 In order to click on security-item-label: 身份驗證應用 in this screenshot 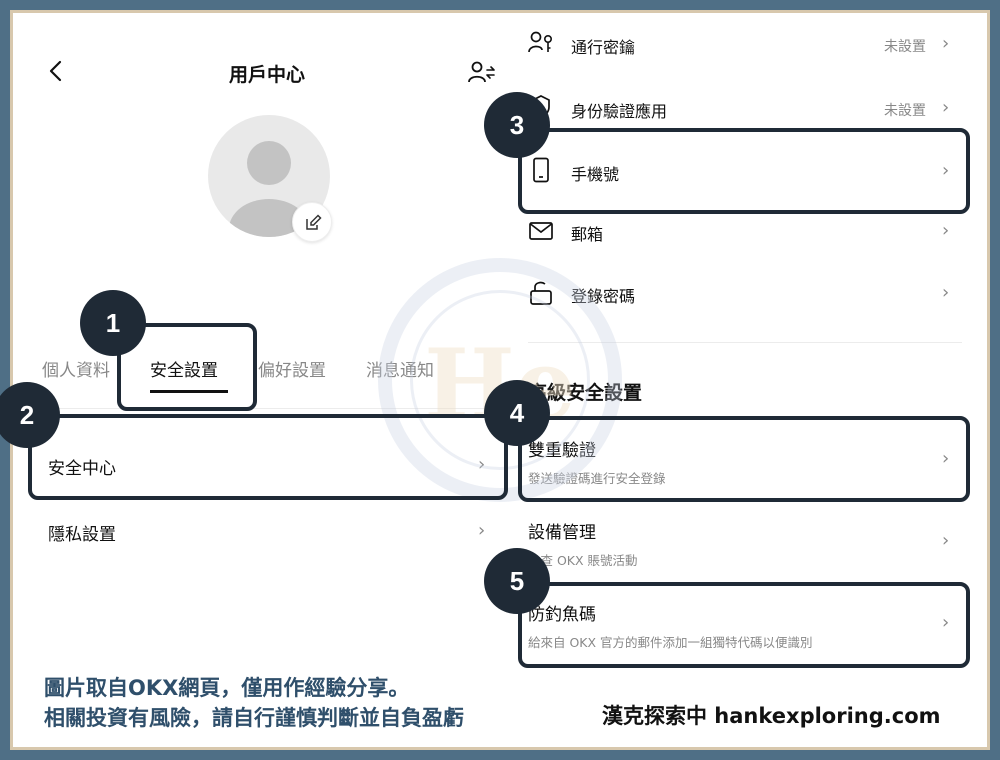, I will do `click(619, 111)`.